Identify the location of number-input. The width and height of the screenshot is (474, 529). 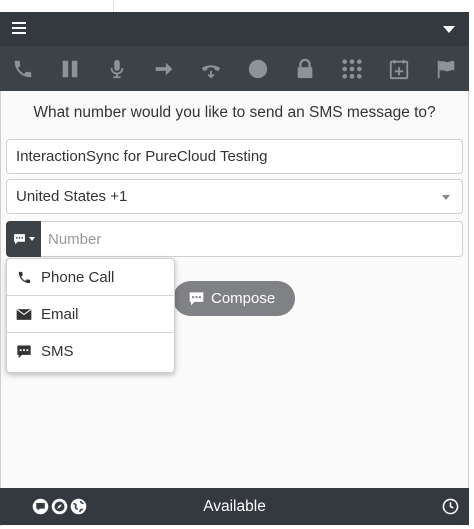
(252, 239).